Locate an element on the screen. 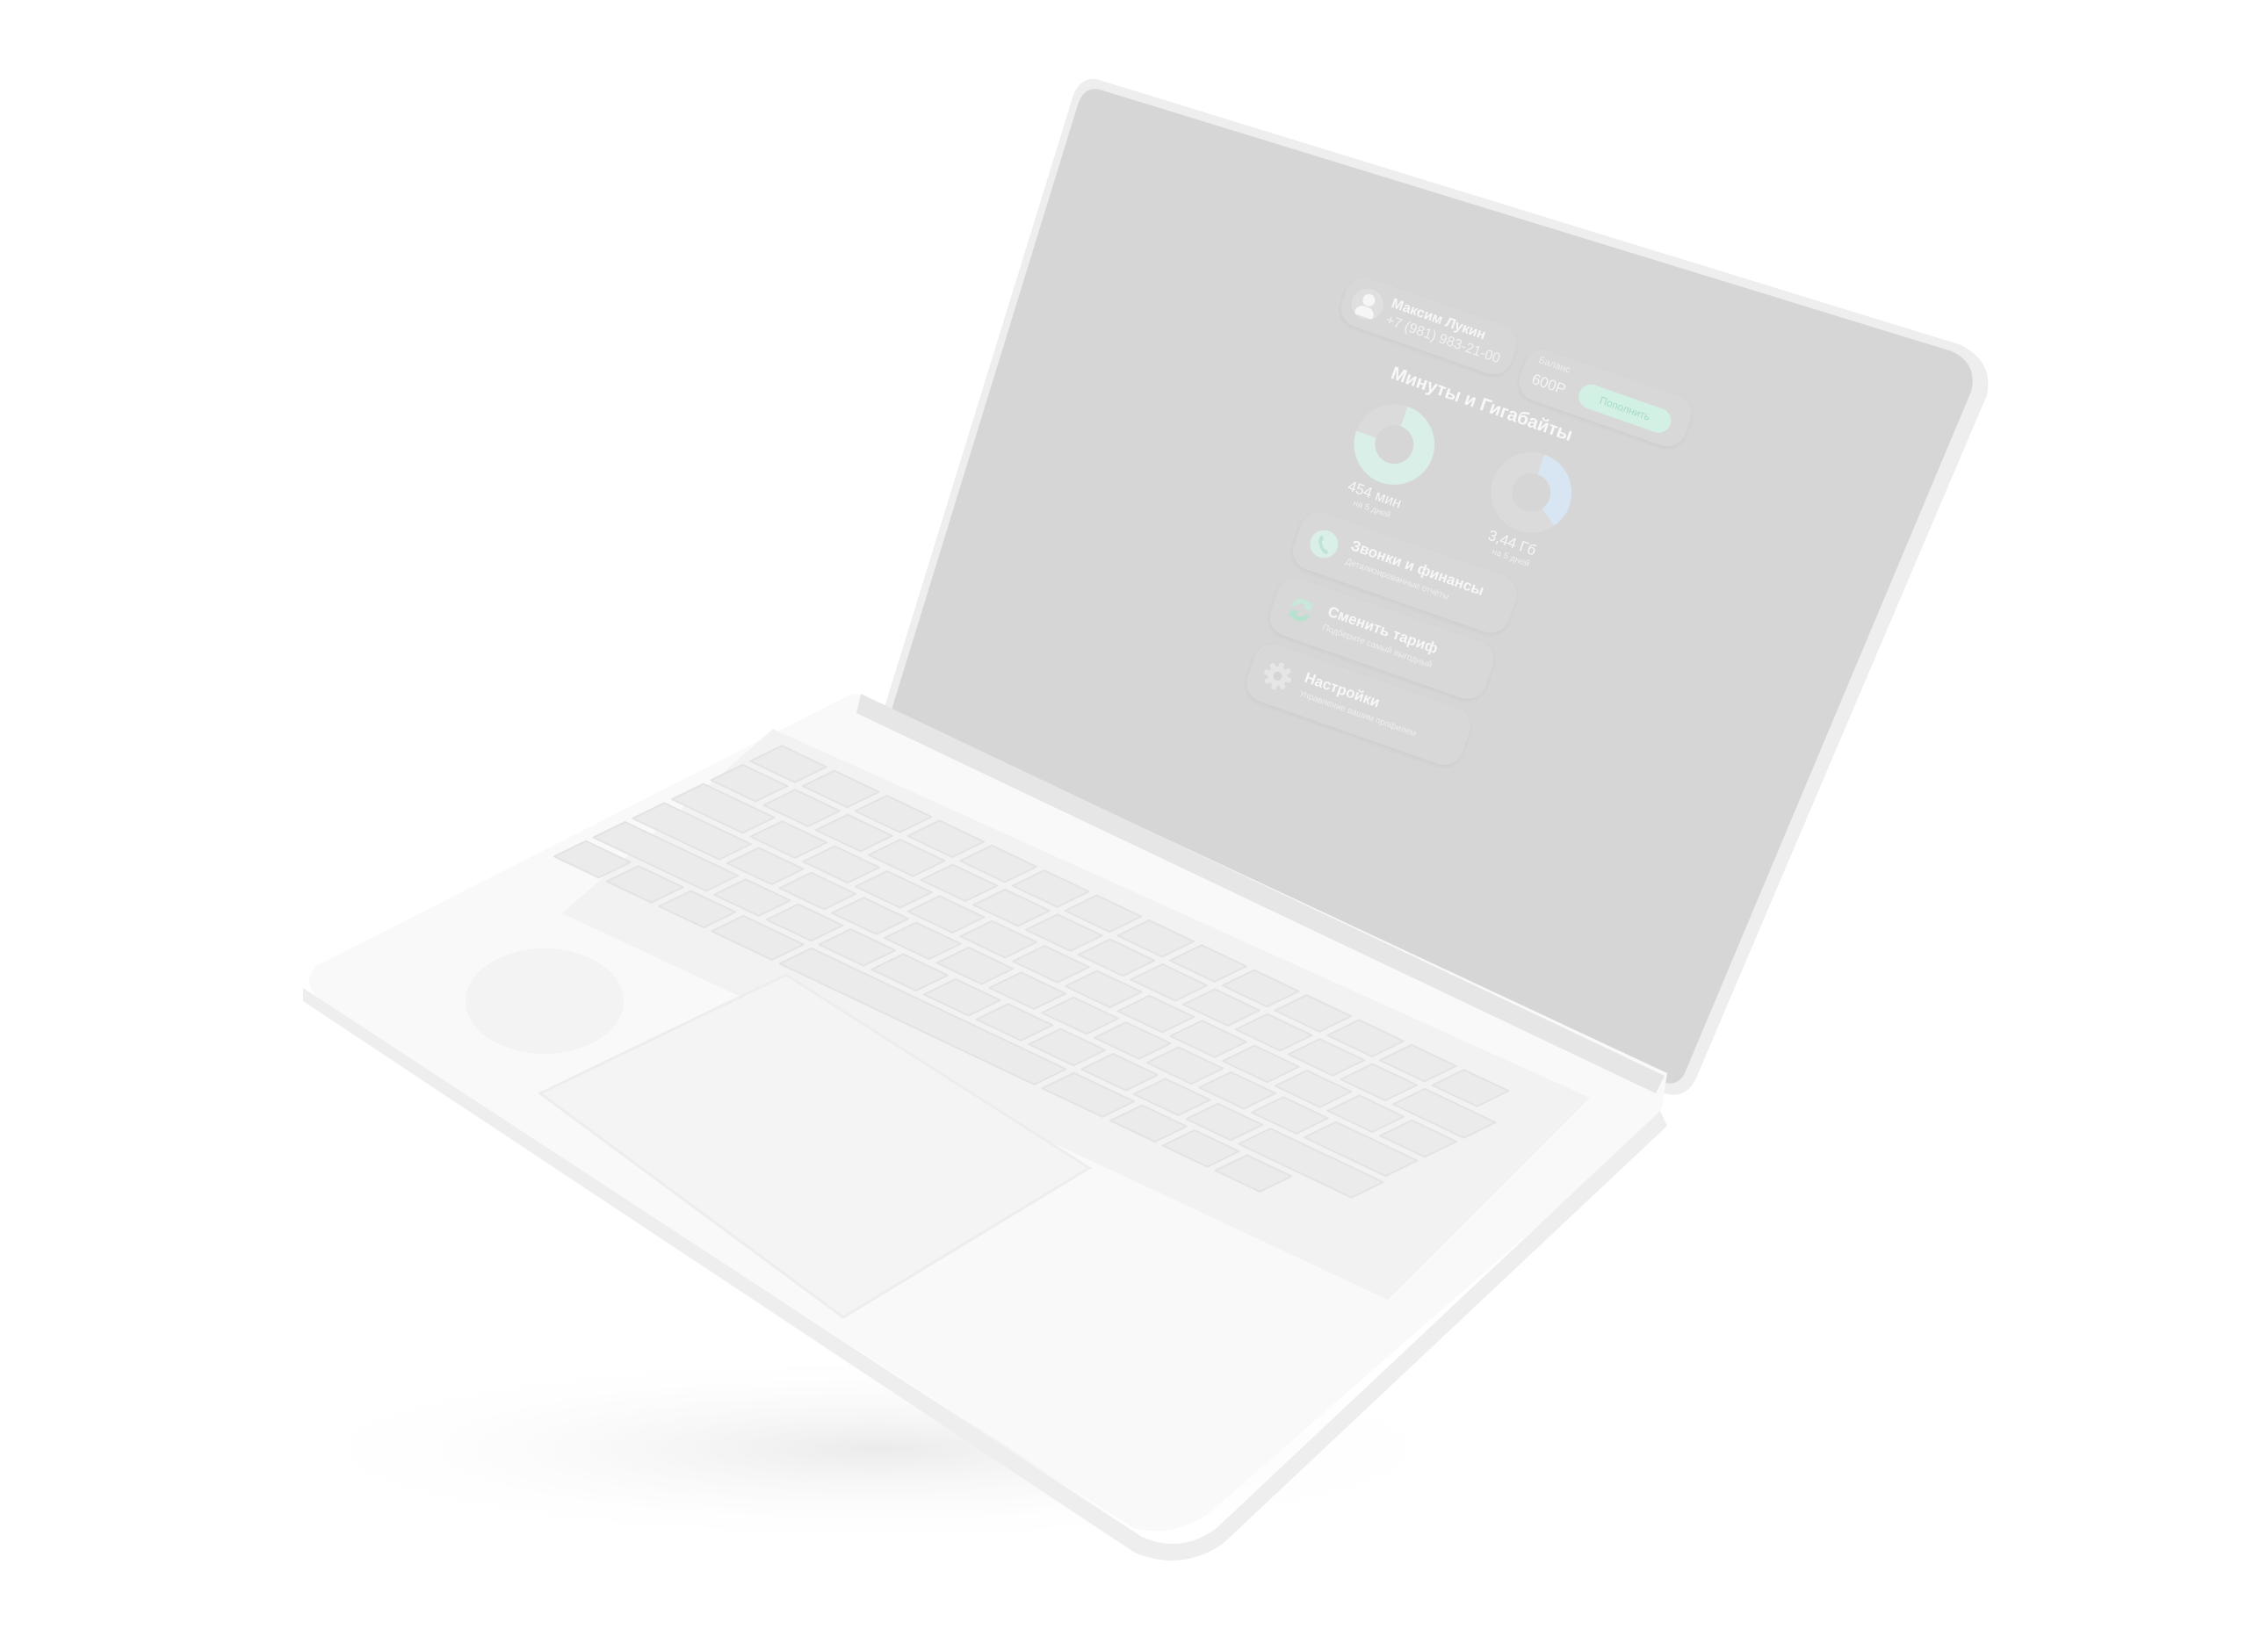 The image size is (2268, 1651). phone-icon is located at coordinates (1324, 544).